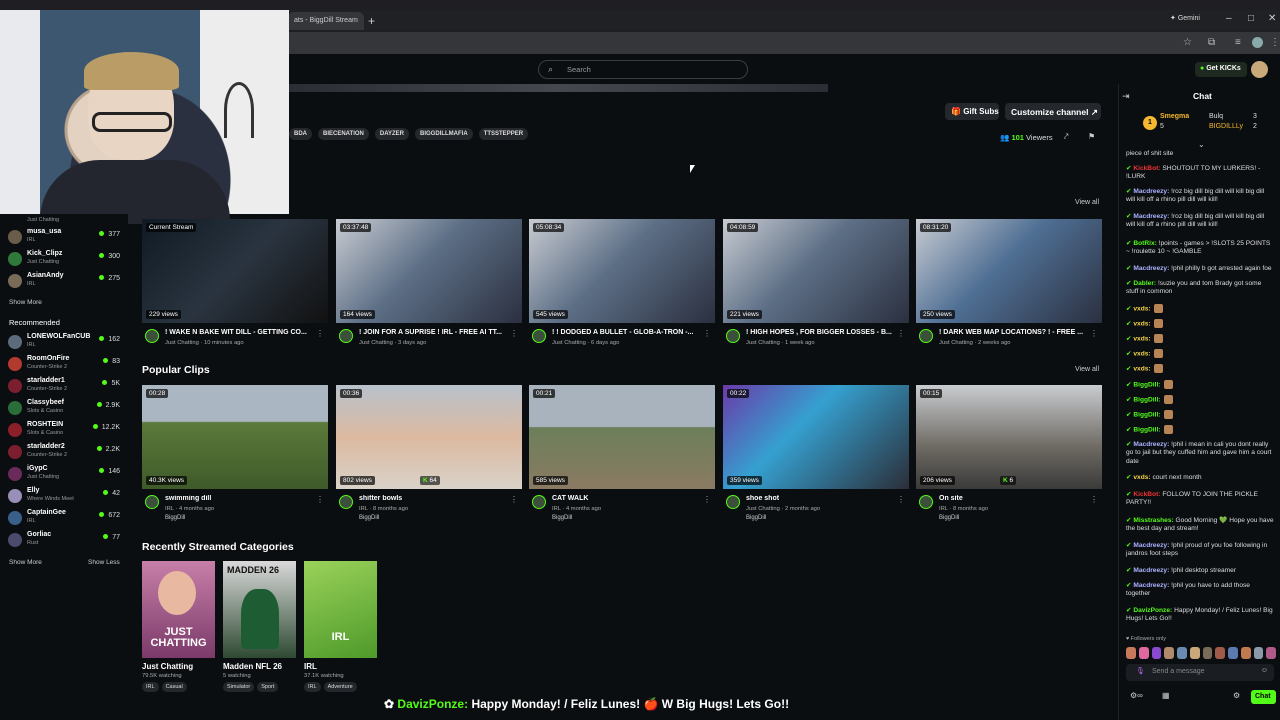  I want to click on clip-title: CAT WALK, so click(627, 498).